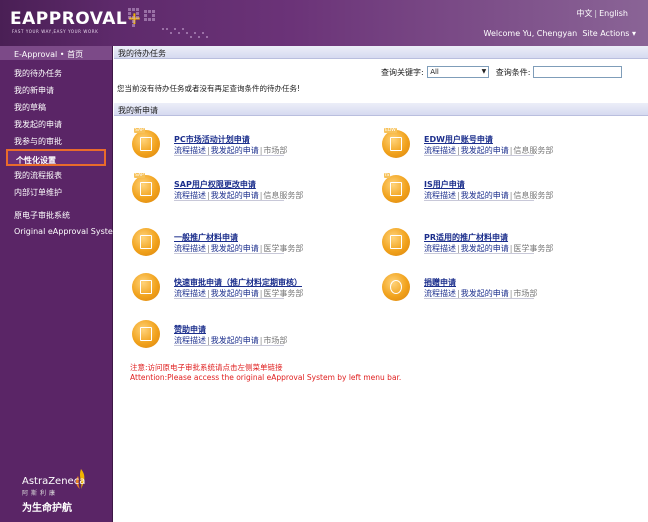 This screenshot has height=522, width=648. I want to click on sidebar-item-my-new-request: 我的新申请, so click(56, 89).